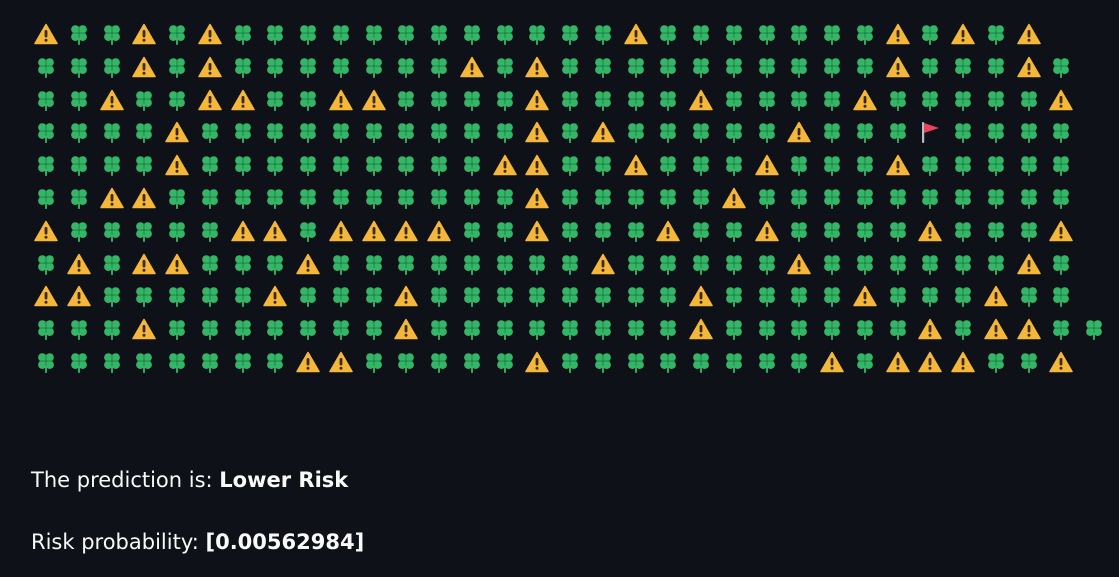  What do you see at coordinates (118, 542) in the screenshot?
I see `probability-label: Risk probability:` at bounding box center [118, 542].